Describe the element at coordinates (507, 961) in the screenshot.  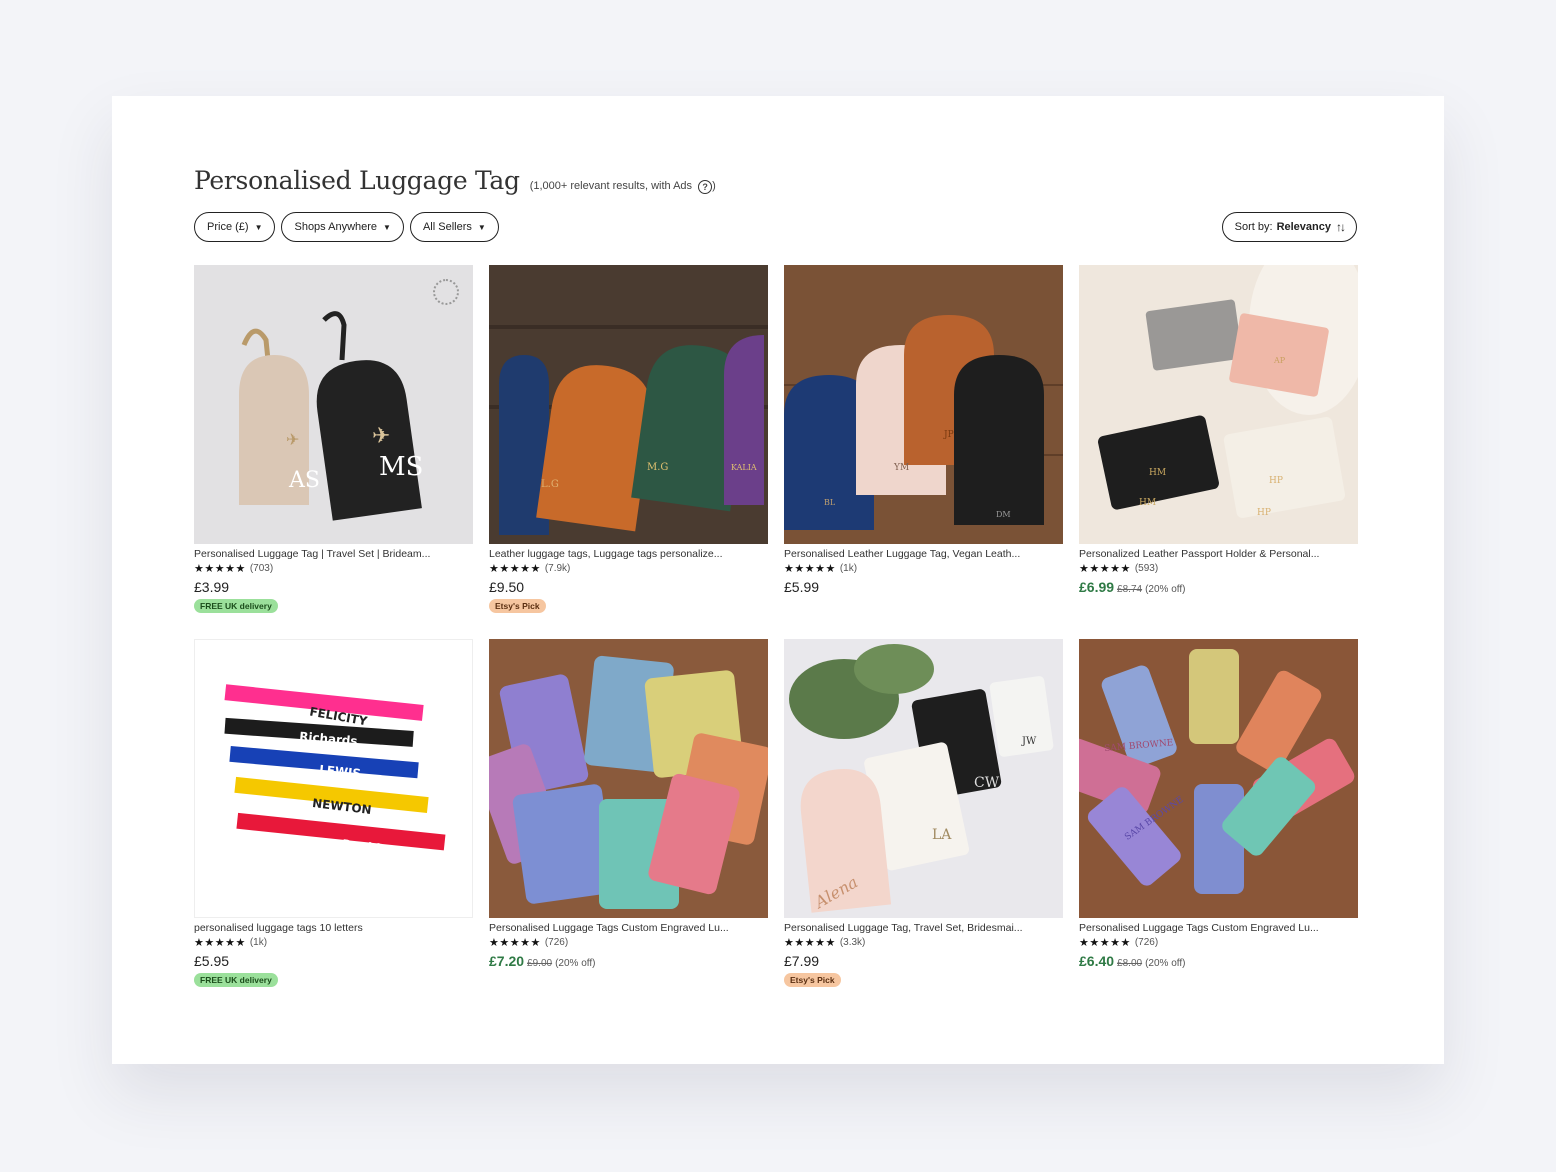
I see `sale-price: £7.20` at that location.